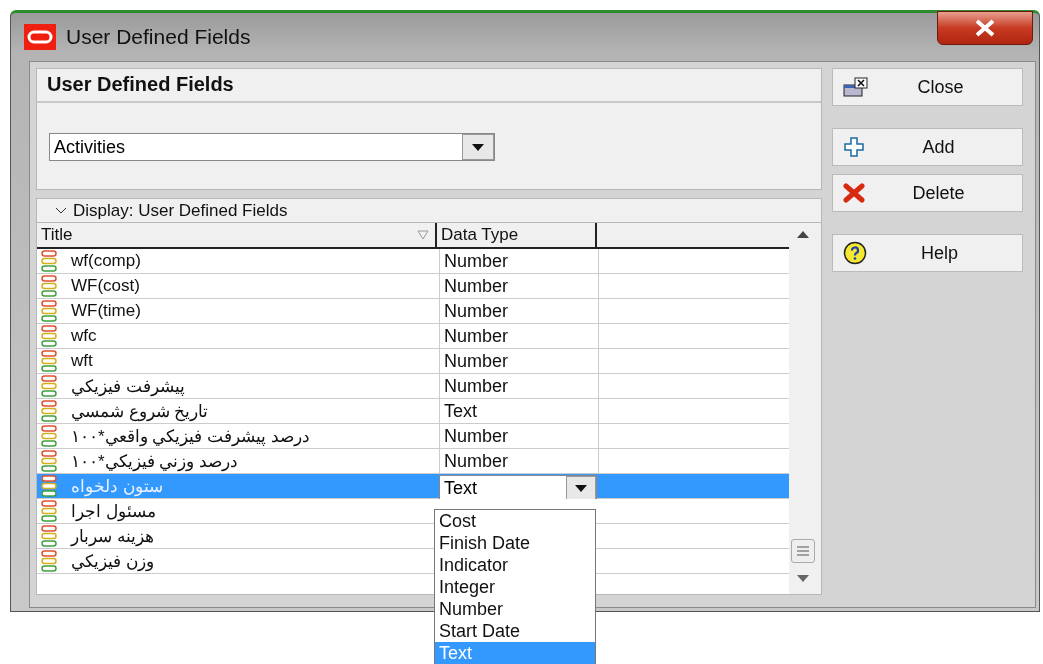  What do you see at coordinates (272, 147) in the screenshot?
I see `subject-dropdown: Activities` at bounding box center [272, 147].